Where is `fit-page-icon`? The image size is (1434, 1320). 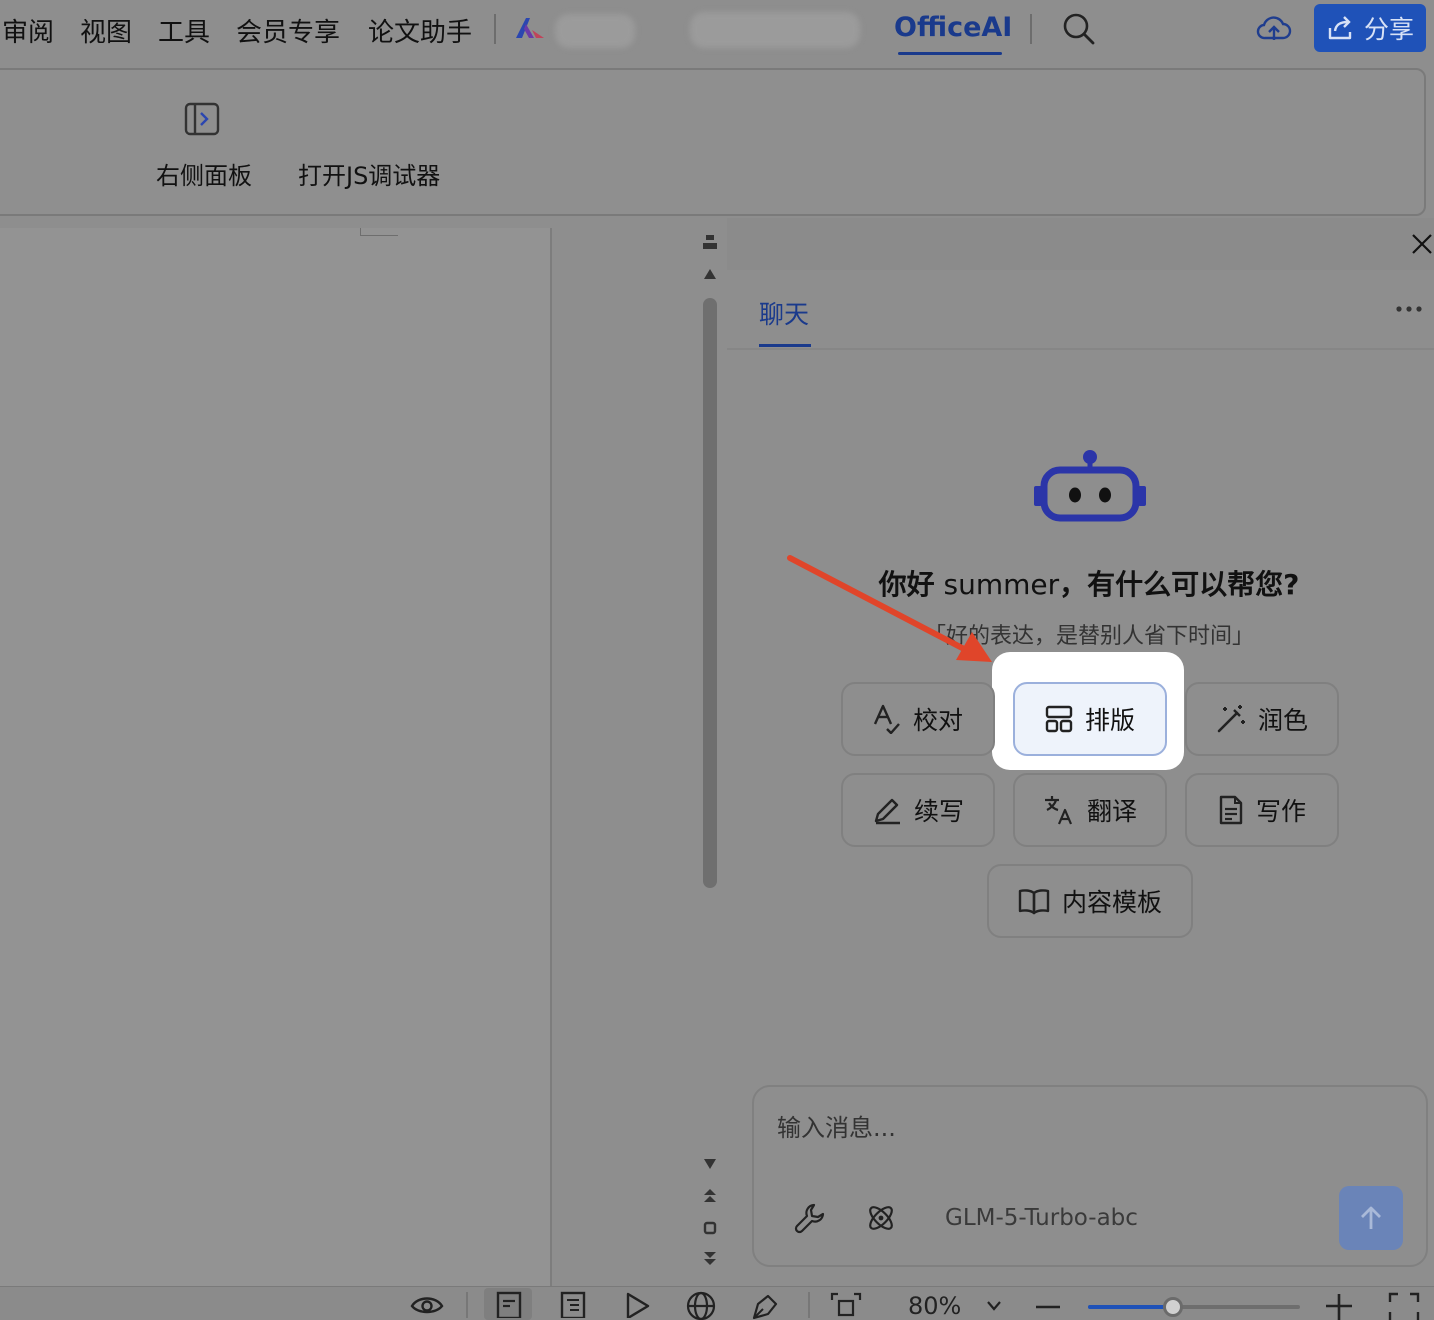
fit-page-icon is located at coordinates (846, 1305).